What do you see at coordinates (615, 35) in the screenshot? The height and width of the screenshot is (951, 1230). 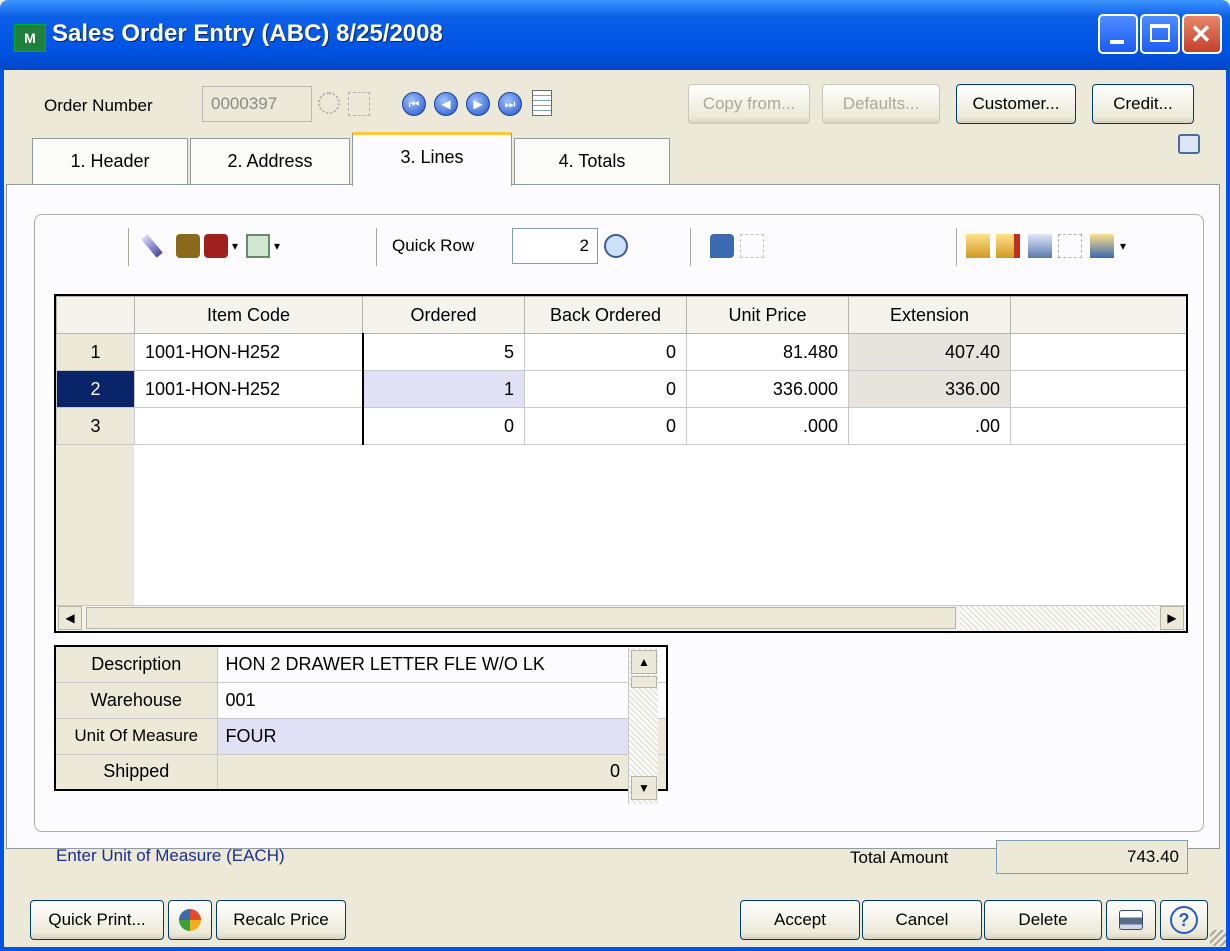 I see `title-bar: M Sales Order Entry (ABC) 8/25/2008 ✕` at bounding box center [615, 35].